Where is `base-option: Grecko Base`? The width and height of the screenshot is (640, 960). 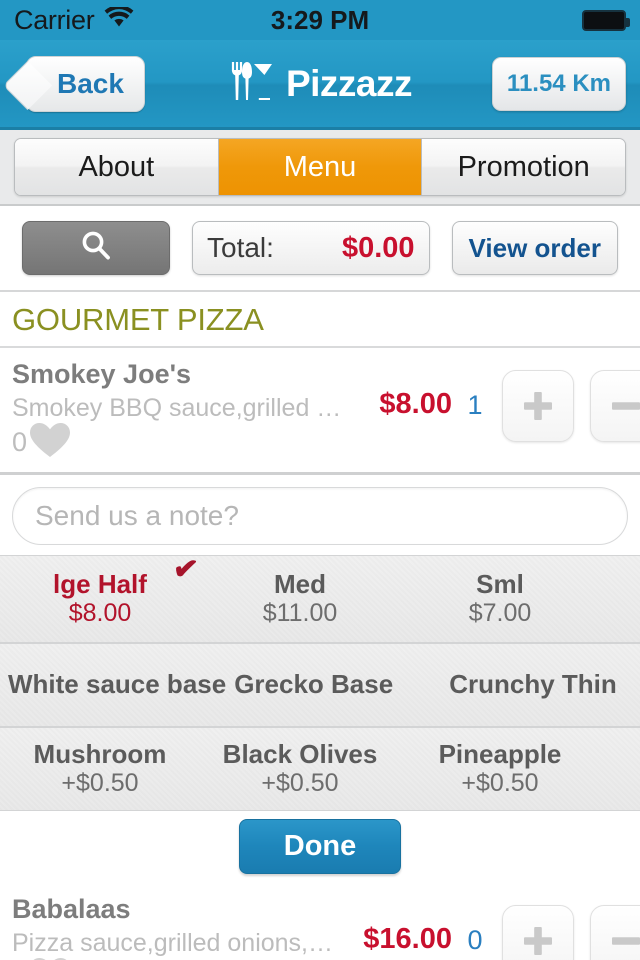 base-option: Grecko Base is located at coordinates (333, 684).